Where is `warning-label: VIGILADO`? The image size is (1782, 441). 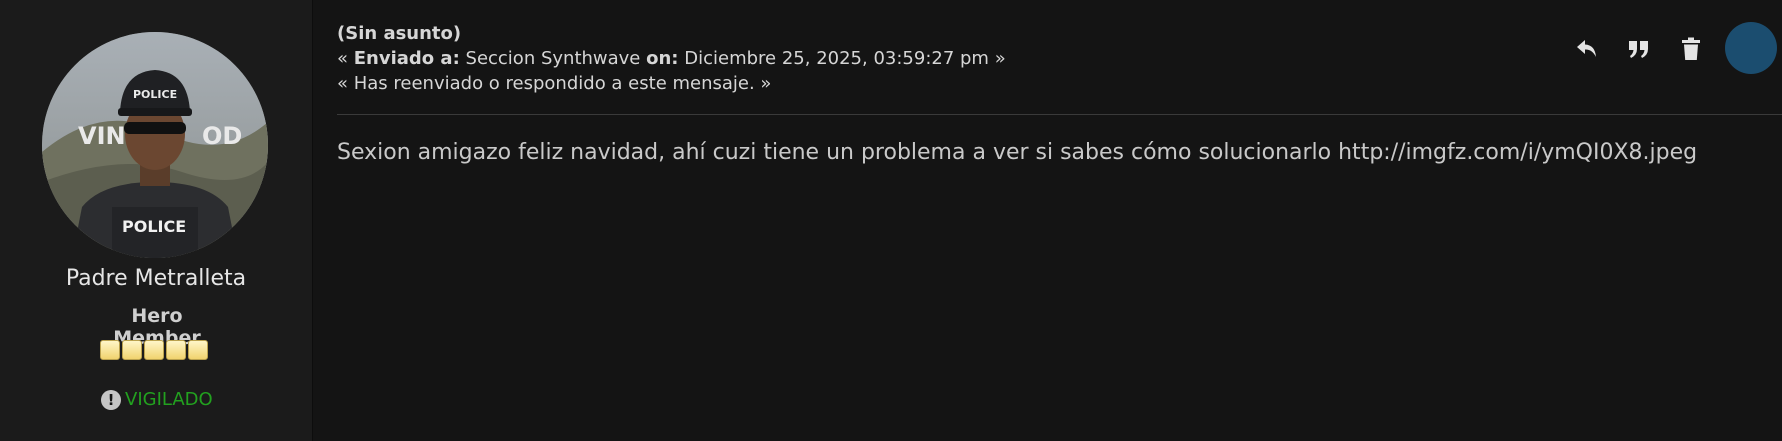
warning-label: VIGILADO is located at coordinates (169, 399).